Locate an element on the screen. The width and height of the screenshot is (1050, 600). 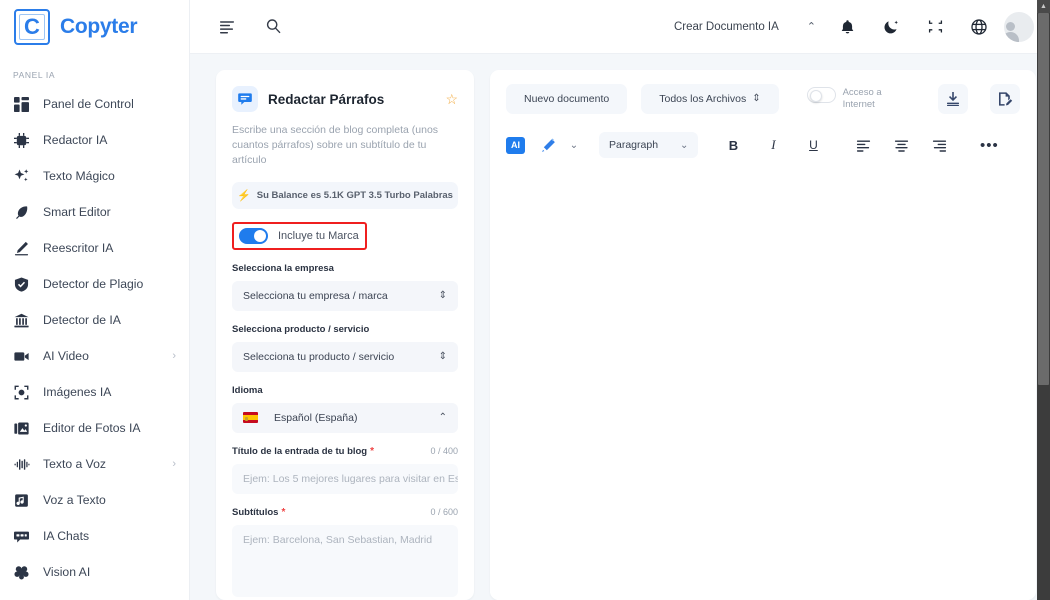
internet-access-toggle is located at coordinates (821, 95).